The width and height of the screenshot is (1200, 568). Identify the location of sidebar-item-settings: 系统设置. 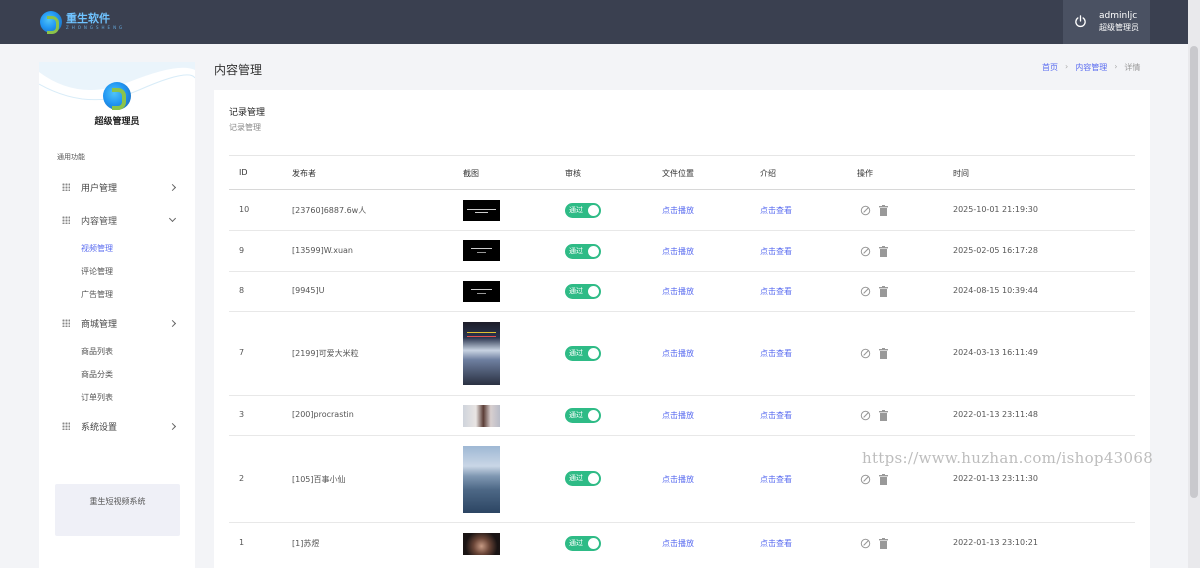
(117, 426).